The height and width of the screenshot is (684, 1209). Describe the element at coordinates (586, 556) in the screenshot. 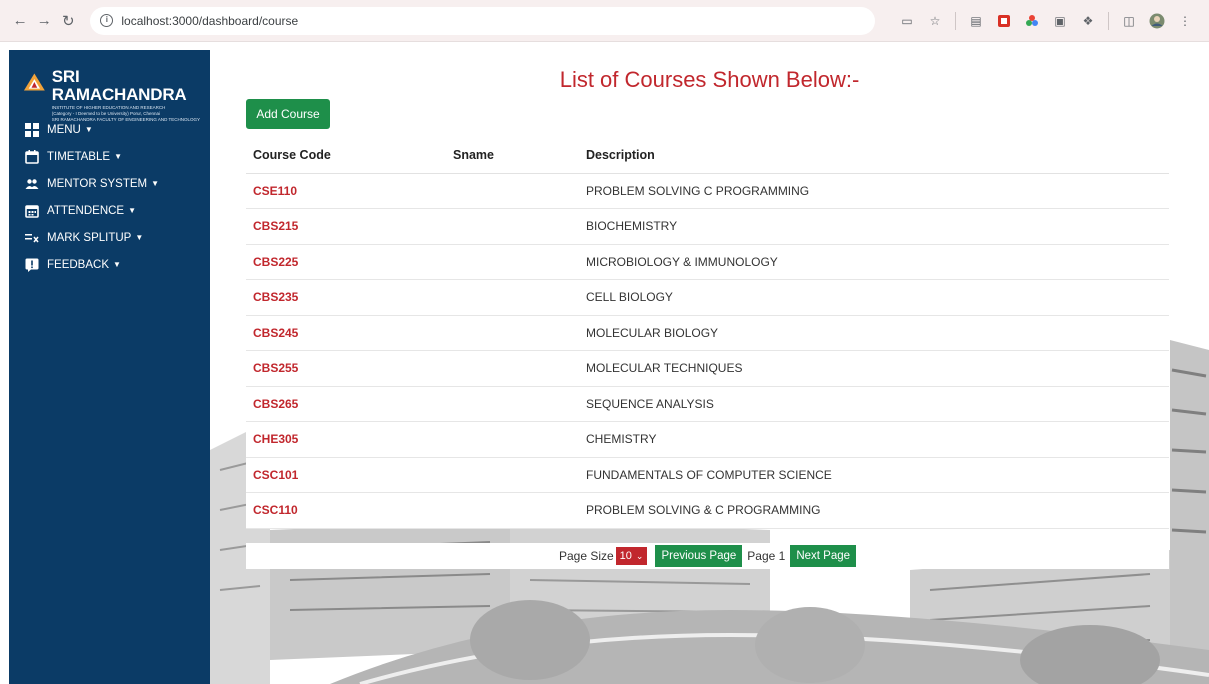

I see `page-size-label: Page Size` at that location.